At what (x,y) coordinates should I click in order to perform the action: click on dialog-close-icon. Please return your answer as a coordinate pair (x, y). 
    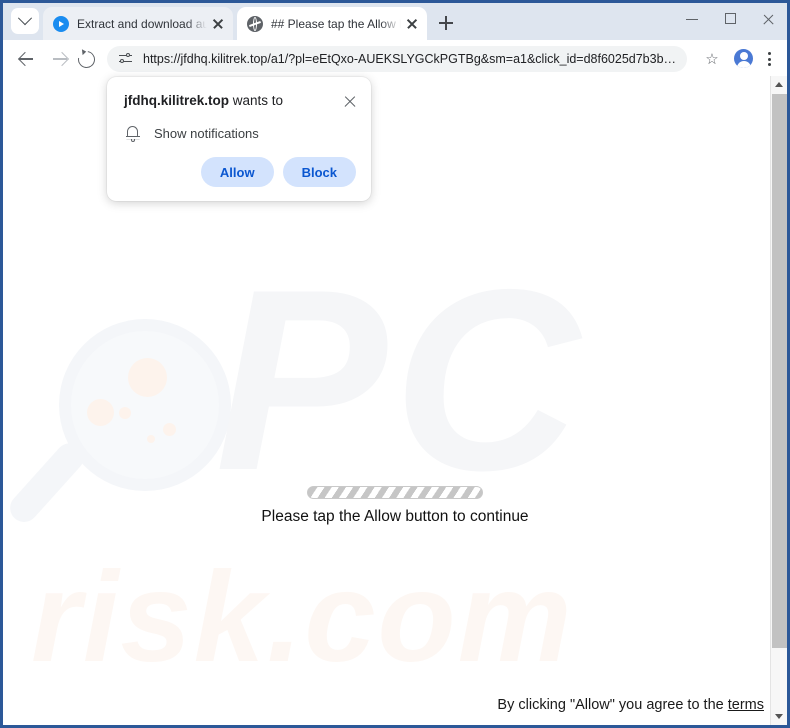
    Looking at the image, I should click on (350, 101).